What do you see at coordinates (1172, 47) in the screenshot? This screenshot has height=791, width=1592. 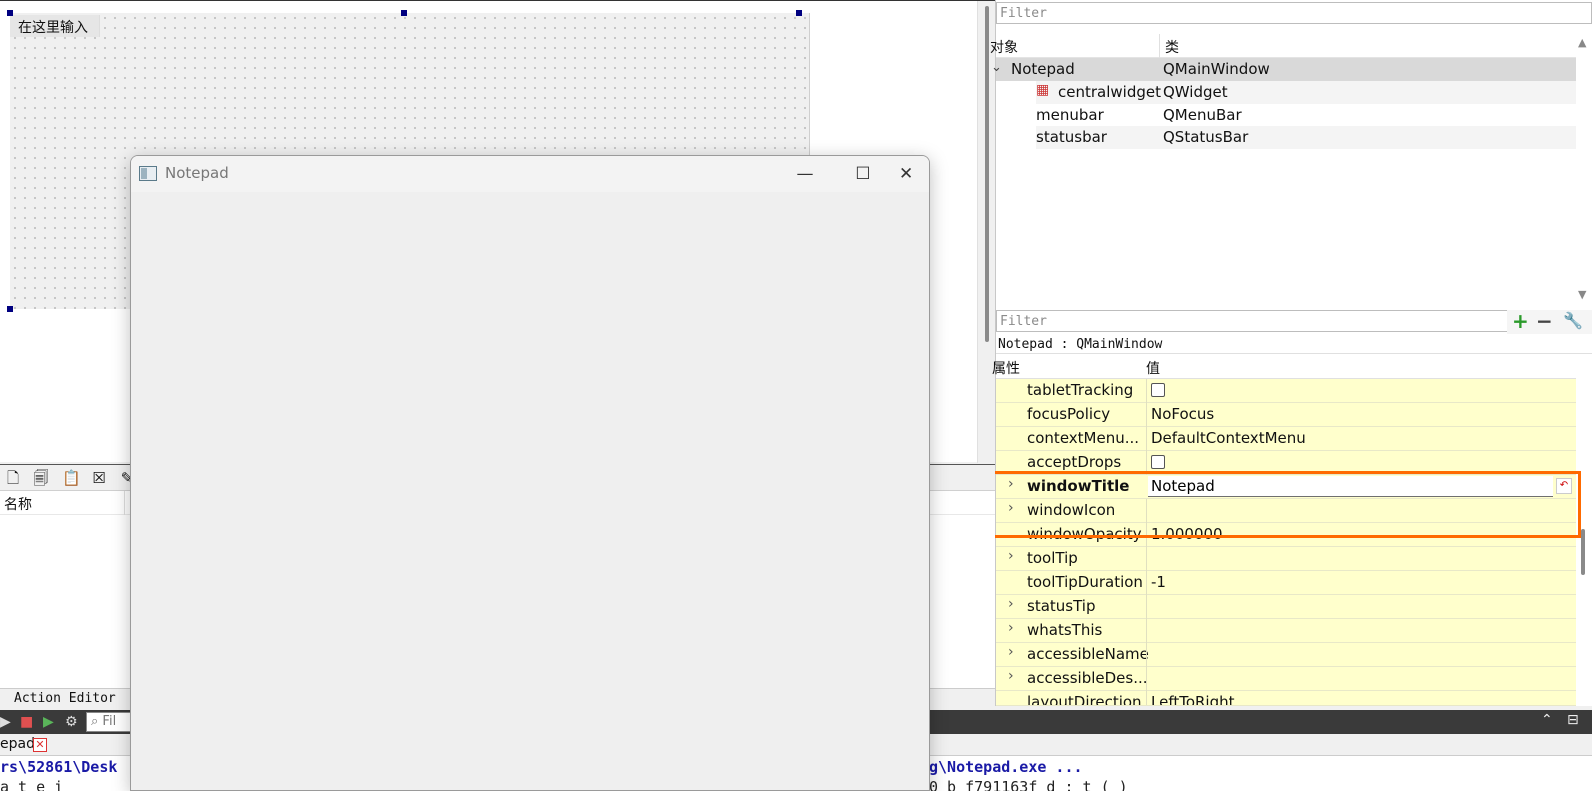 I see `column-header-class: 类` at bounding box center [1172, 47].